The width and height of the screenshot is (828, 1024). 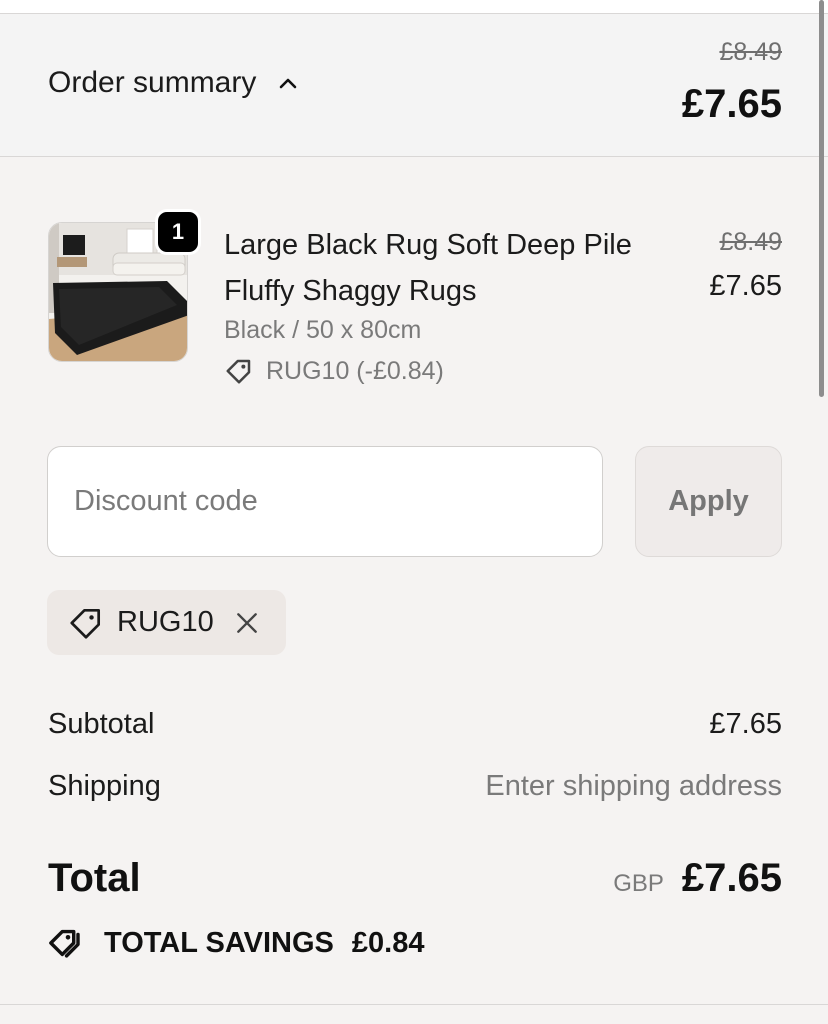 What do you see at coordinates (323, 330) in the screenshot?
I see `product-variant: Black / 50 x 80cm` at bounding box center [323, 330].